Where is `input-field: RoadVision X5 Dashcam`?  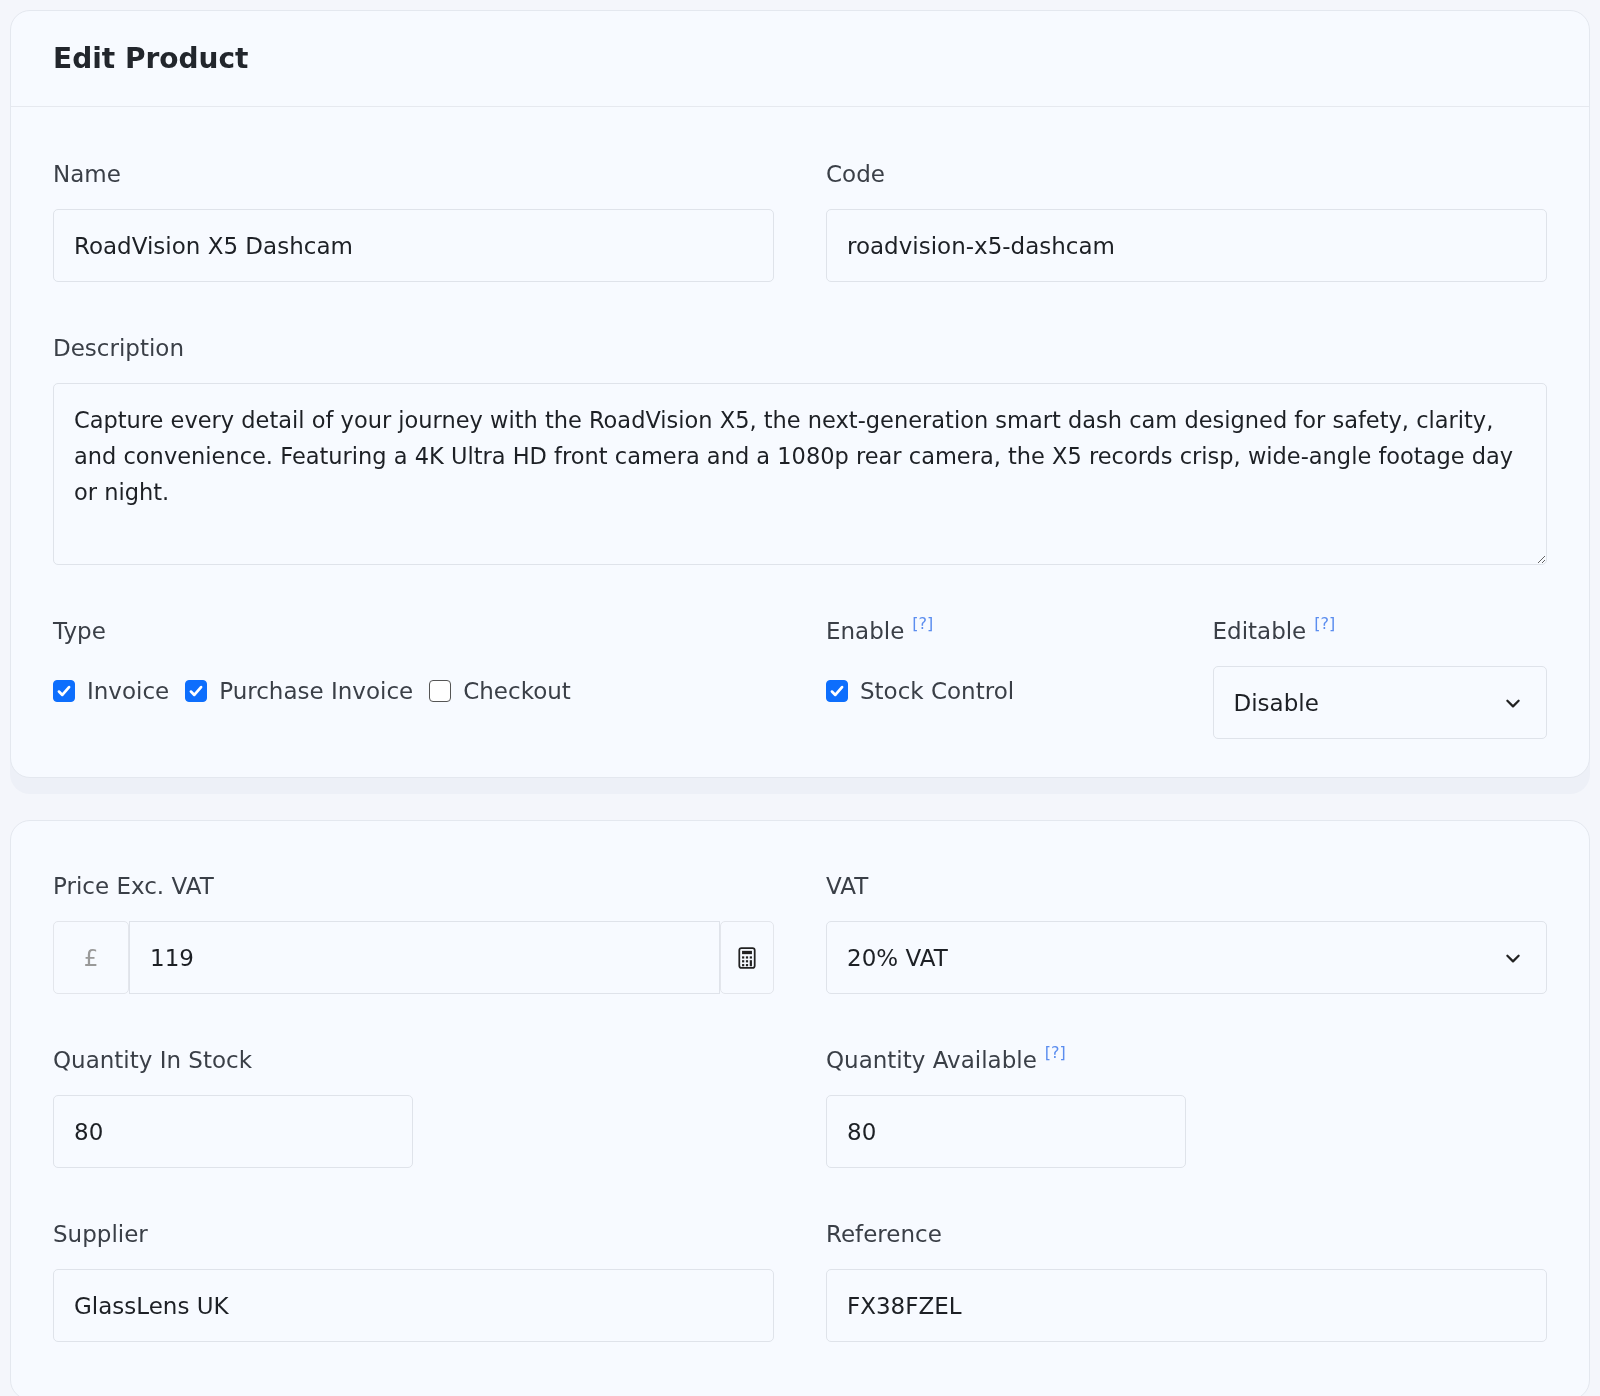
input-field: RoadVision X5 Dashcam is located at coordinates (413, 245).